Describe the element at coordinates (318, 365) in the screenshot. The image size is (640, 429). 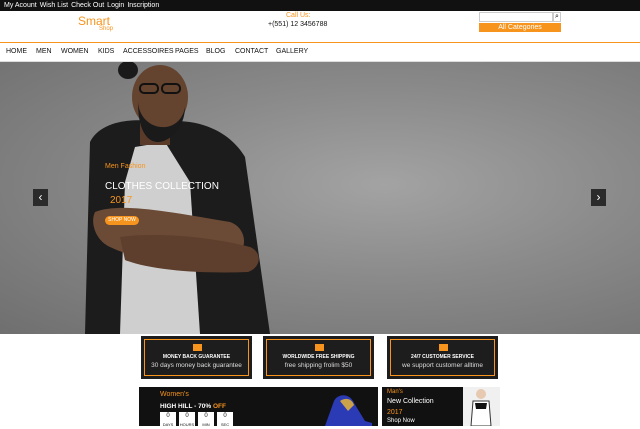
I see `feature-subtitle: free shipping frolim $50` at that location.